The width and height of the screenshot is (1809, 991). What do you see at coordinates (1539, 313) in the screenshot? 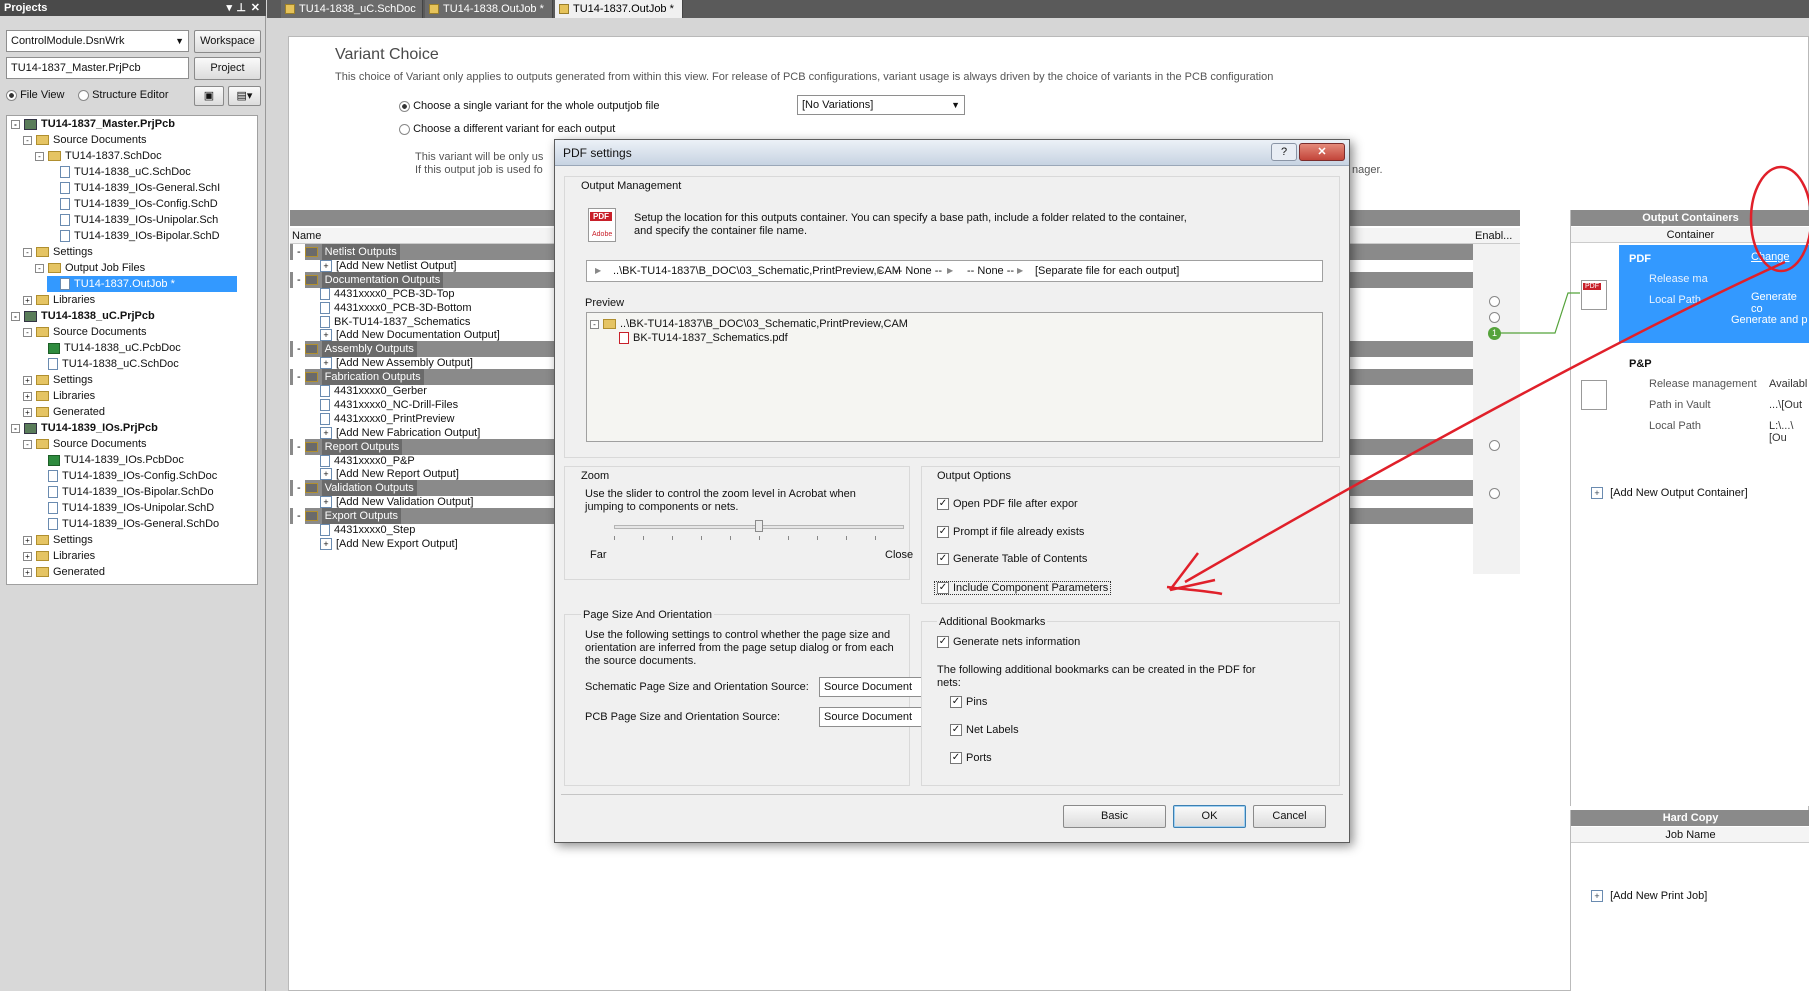
I see `connector-line` at bounding box center [1539, 313].